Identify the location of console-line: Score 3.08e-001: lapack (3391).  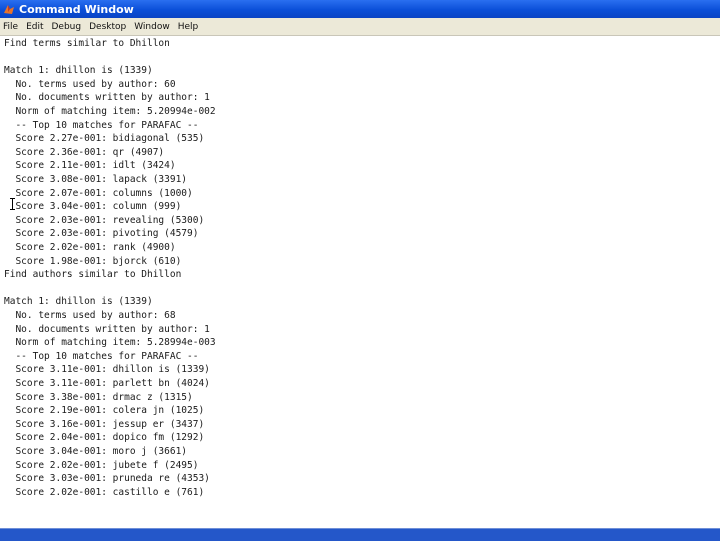
(96, 179).